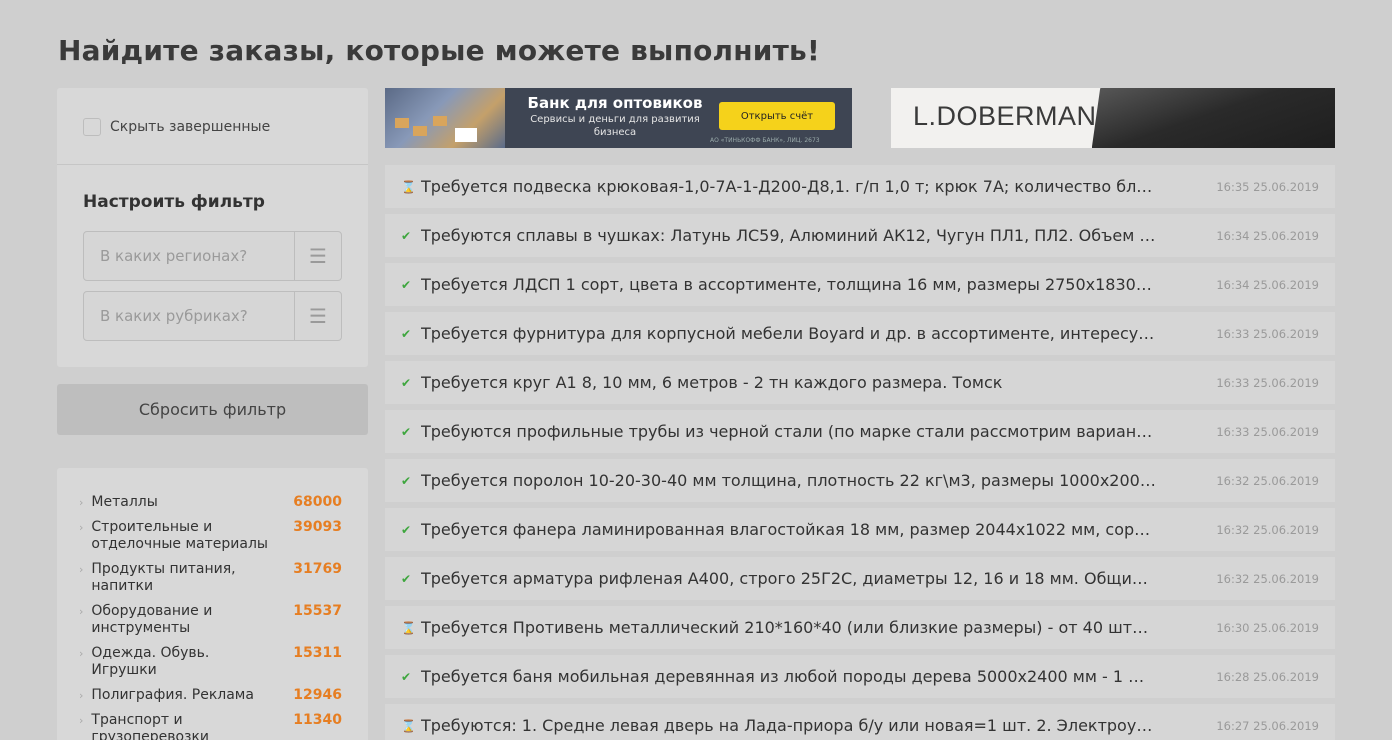 This screenshot has width=1392, height=740. What do you see at coordinates (174, 502) in the screenshot?
I see `category-name-wrap: › Металлы` at bounding box center [174, 502].